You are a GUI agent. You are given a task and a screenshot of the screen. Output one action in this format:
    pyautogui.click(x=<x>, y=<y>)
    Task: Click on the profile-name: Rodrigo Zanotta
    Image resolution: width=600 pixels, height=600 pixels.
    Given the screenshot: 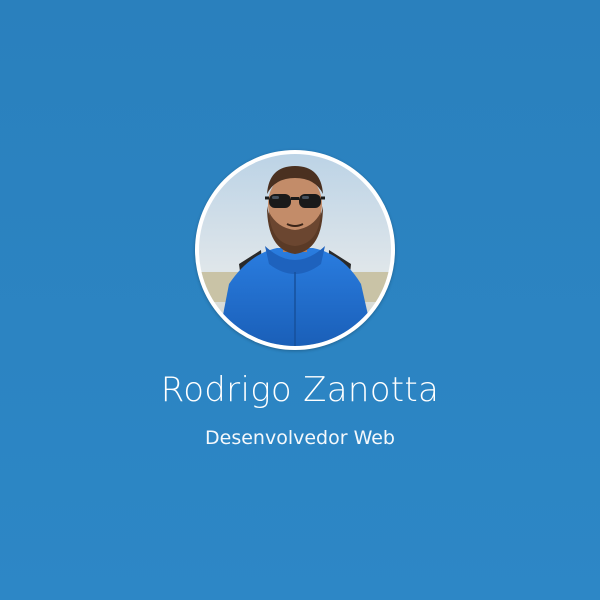 What is the action you would take?
    pyautogui.click(x=300, y=390)
    